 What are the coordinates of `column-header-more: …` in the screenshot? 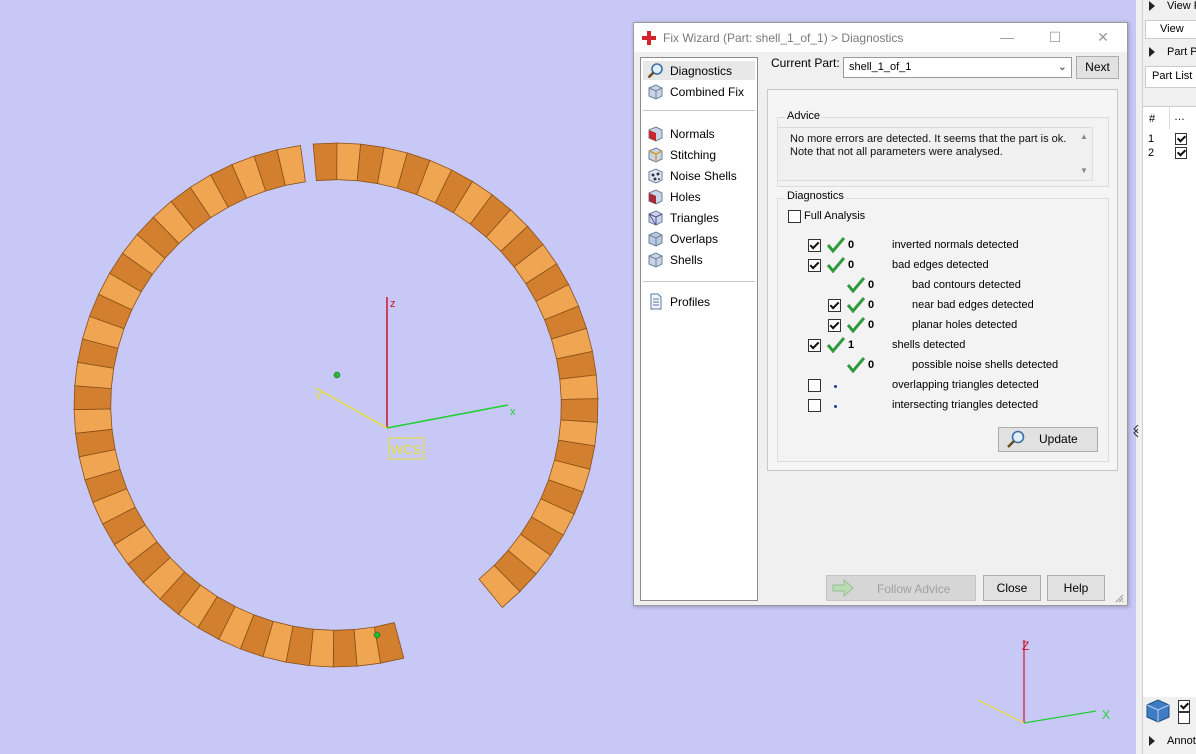 It's located at (1179, 117).